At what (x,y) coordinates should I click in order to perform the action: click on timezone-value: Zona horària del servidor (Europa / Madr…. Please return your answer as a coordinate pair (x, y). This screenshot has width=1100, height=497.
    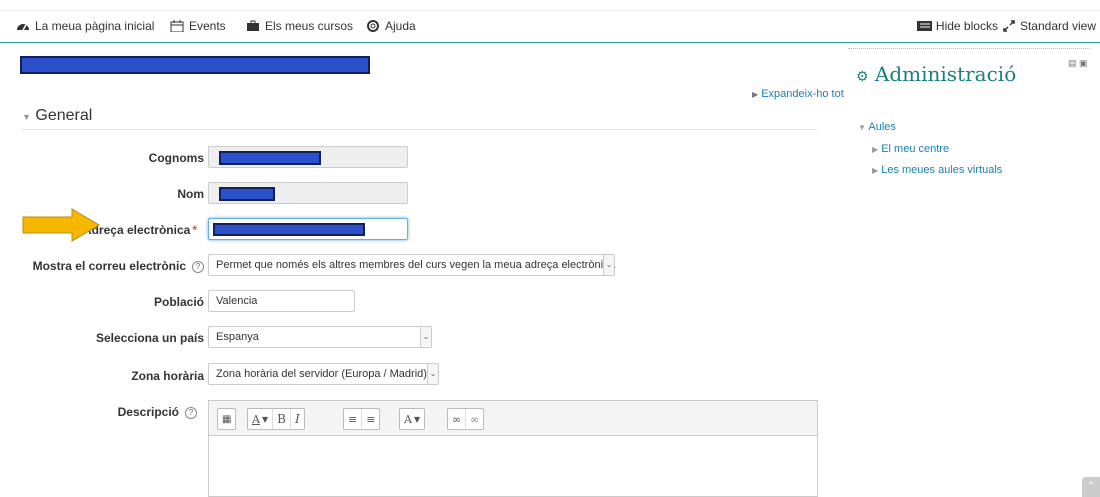
    Looking at the image, I should click on (321, 374).